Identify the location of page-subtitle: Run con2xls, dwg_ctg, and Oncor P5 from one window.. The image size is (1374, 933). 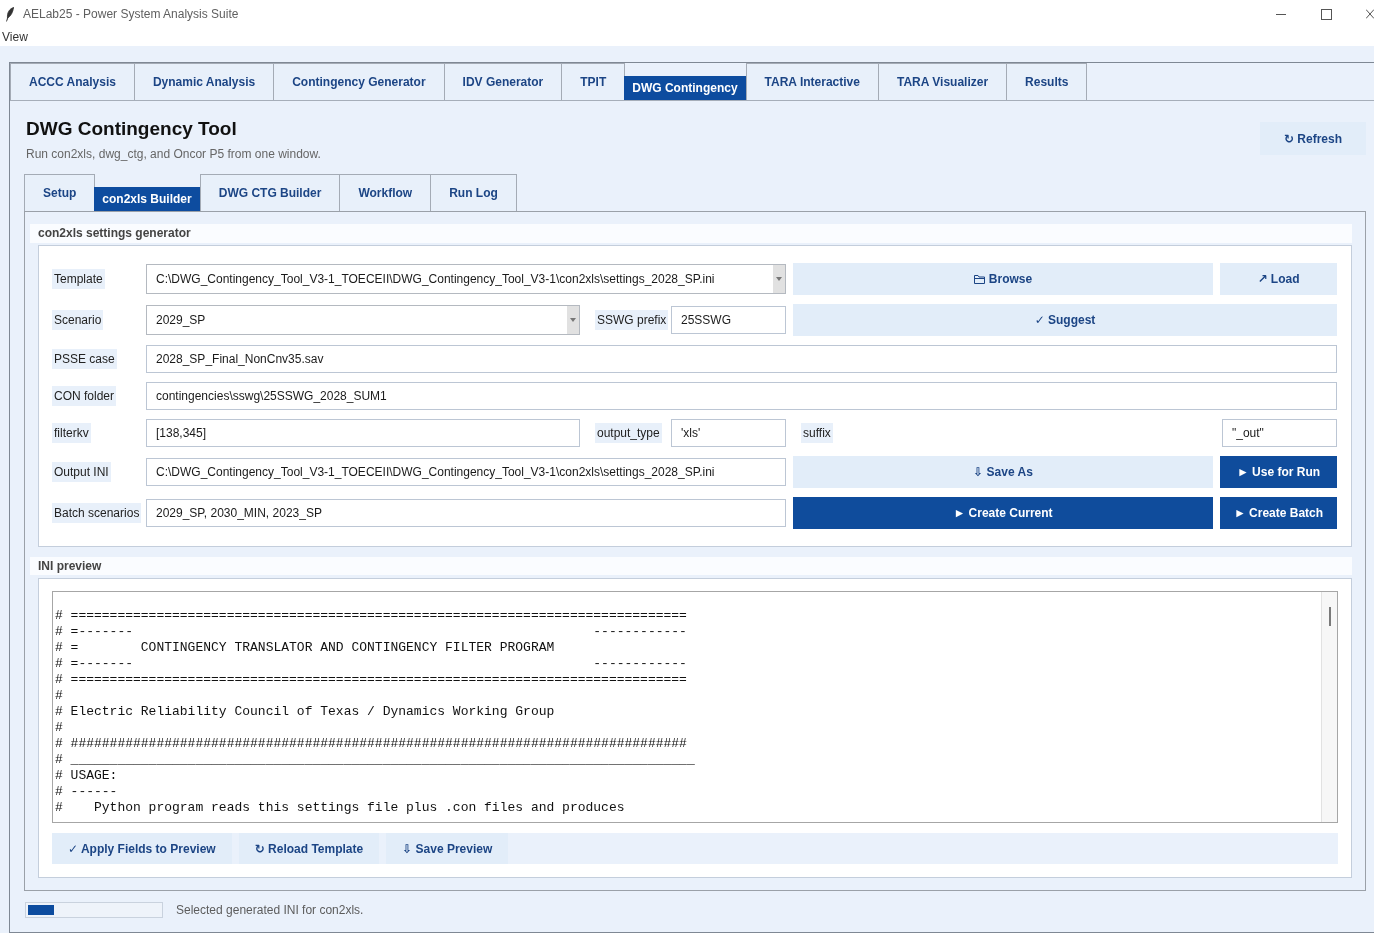
(173, 154).